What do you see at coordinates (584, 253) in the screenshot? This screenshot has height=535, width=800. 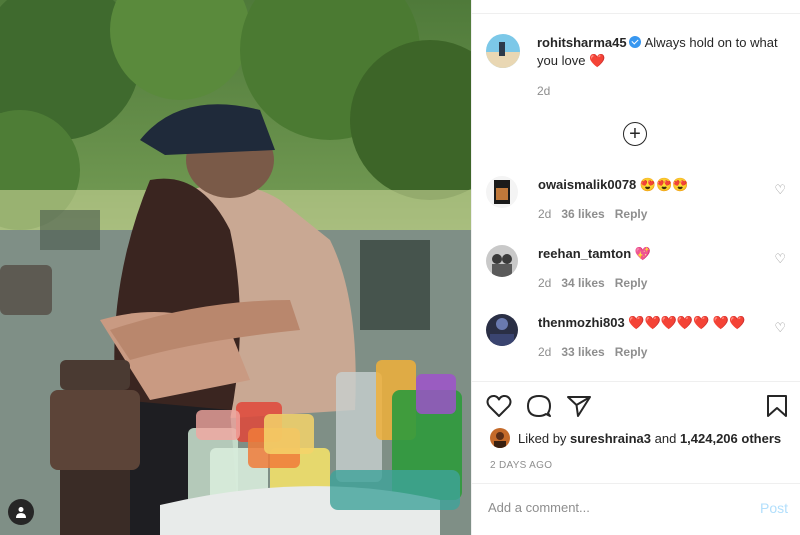 I see `comment-username: reehan_tamton` at bounding box center [584, 253].